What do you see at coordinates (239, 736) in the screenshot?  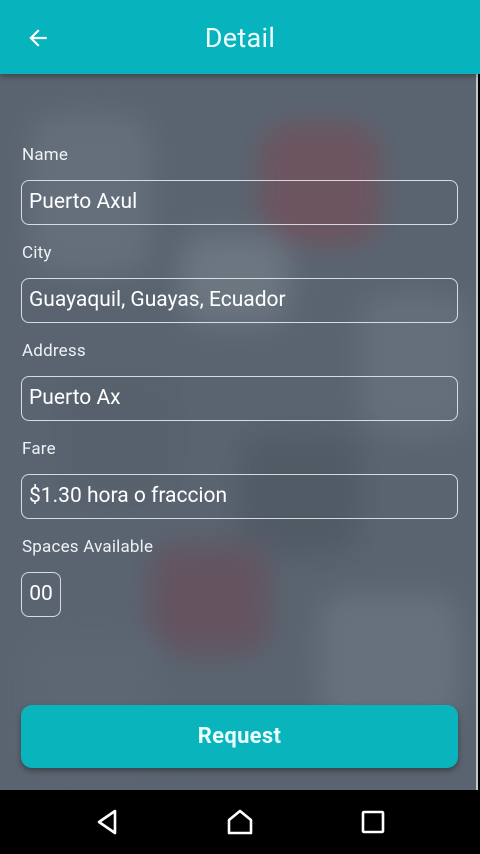 I see `request-button: Request` at bounding box center [239, 736].